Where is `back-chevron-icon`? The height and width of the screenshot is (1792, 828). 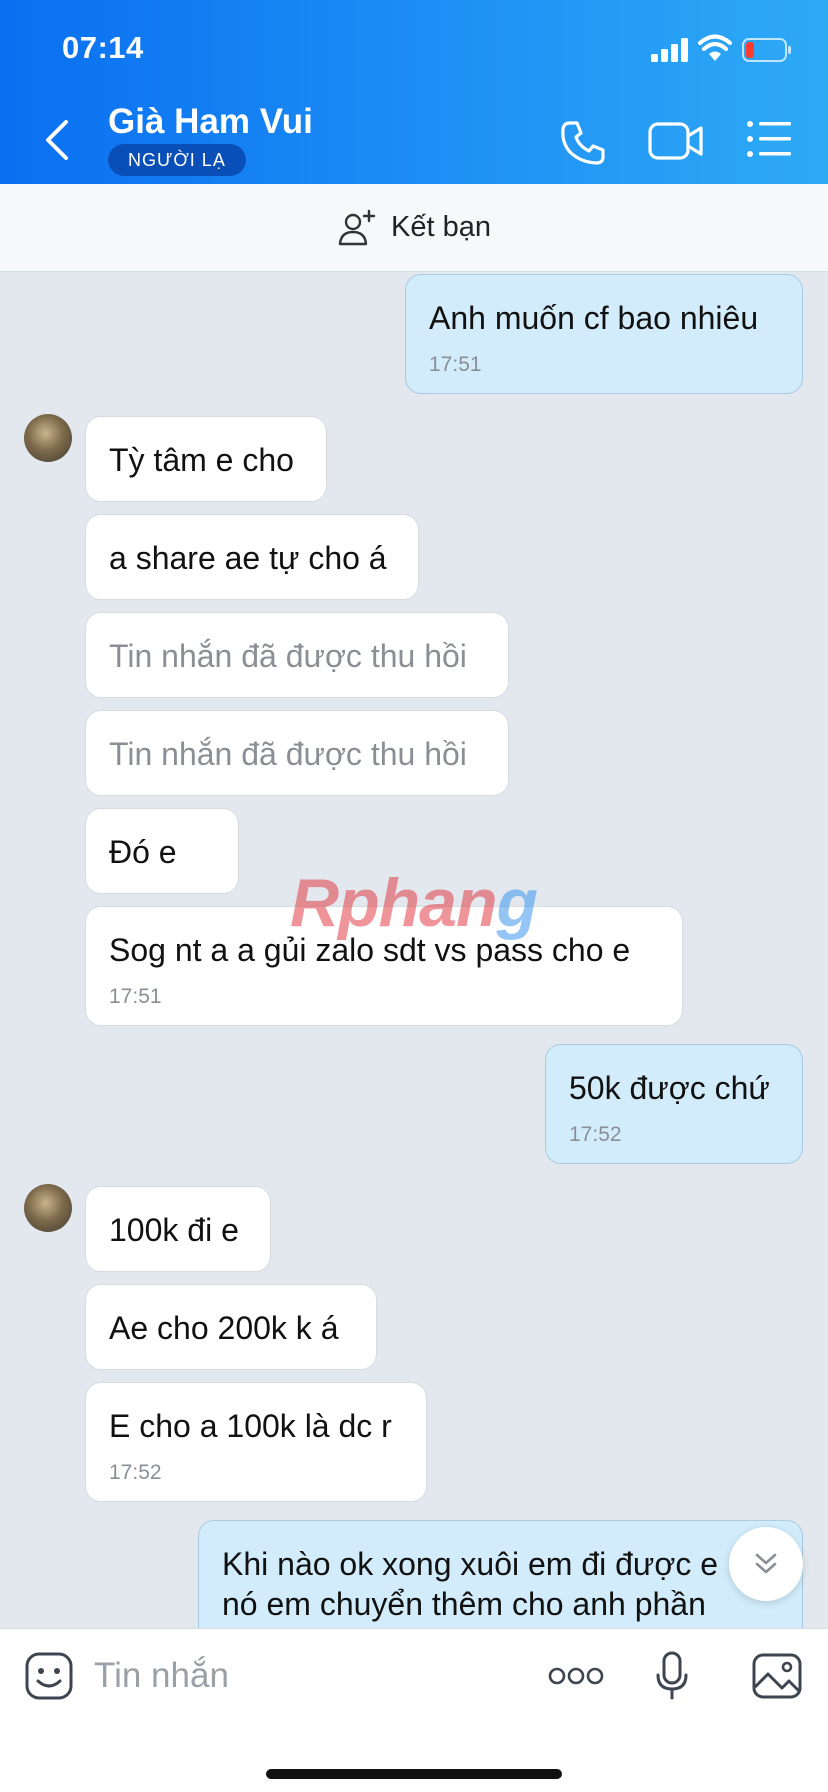
back-chevron-icon is located at coordinates (58, 140).